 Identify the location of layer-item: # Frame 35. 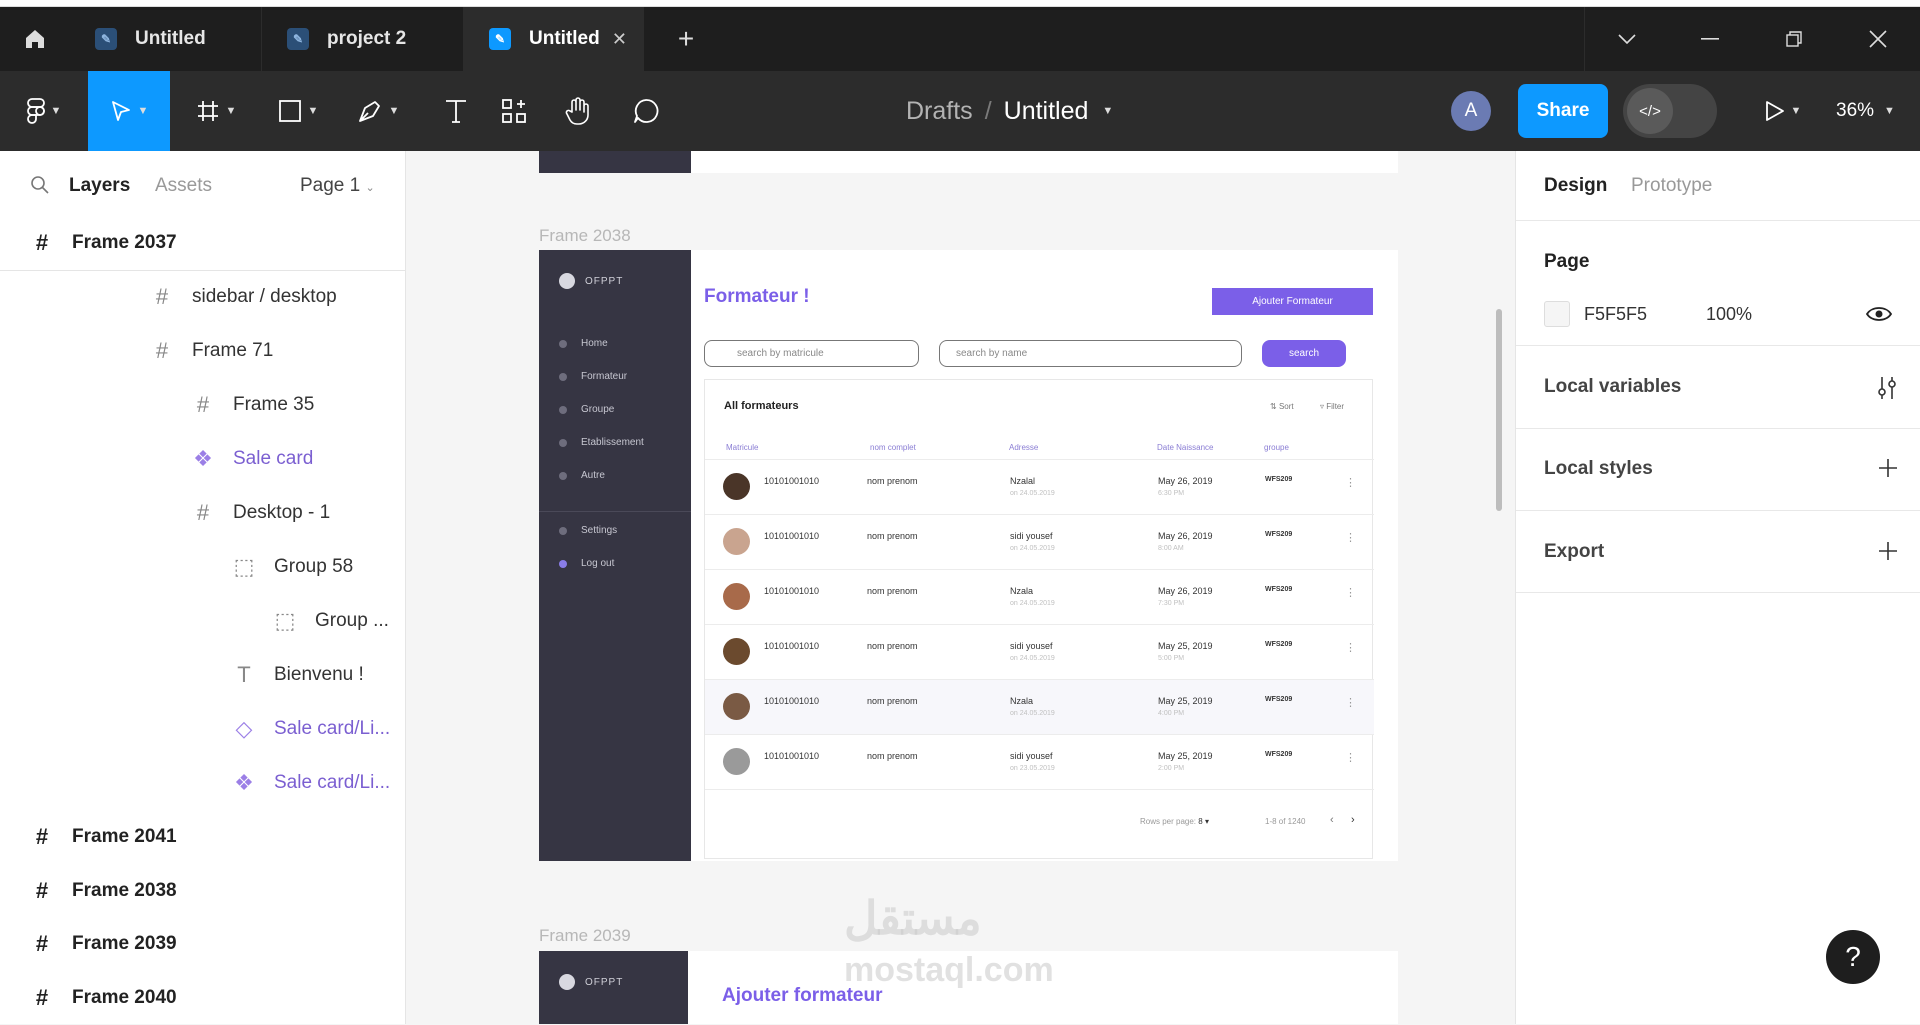
(252, 405).